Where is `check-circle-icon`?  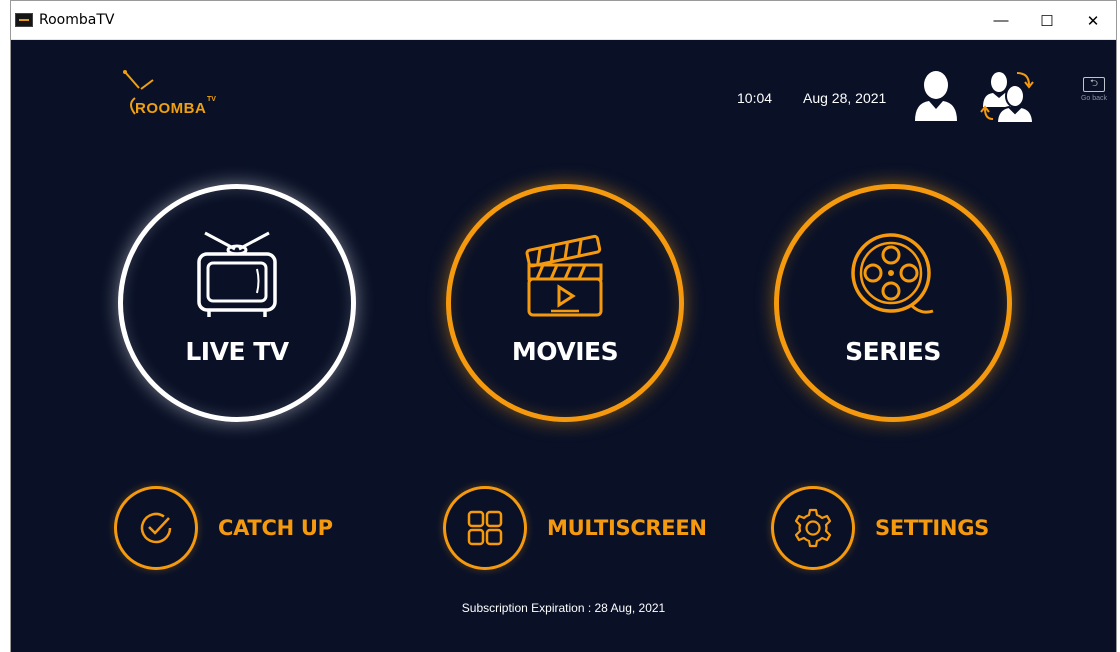 check-circle-icon is located at coordinates (156, 528).